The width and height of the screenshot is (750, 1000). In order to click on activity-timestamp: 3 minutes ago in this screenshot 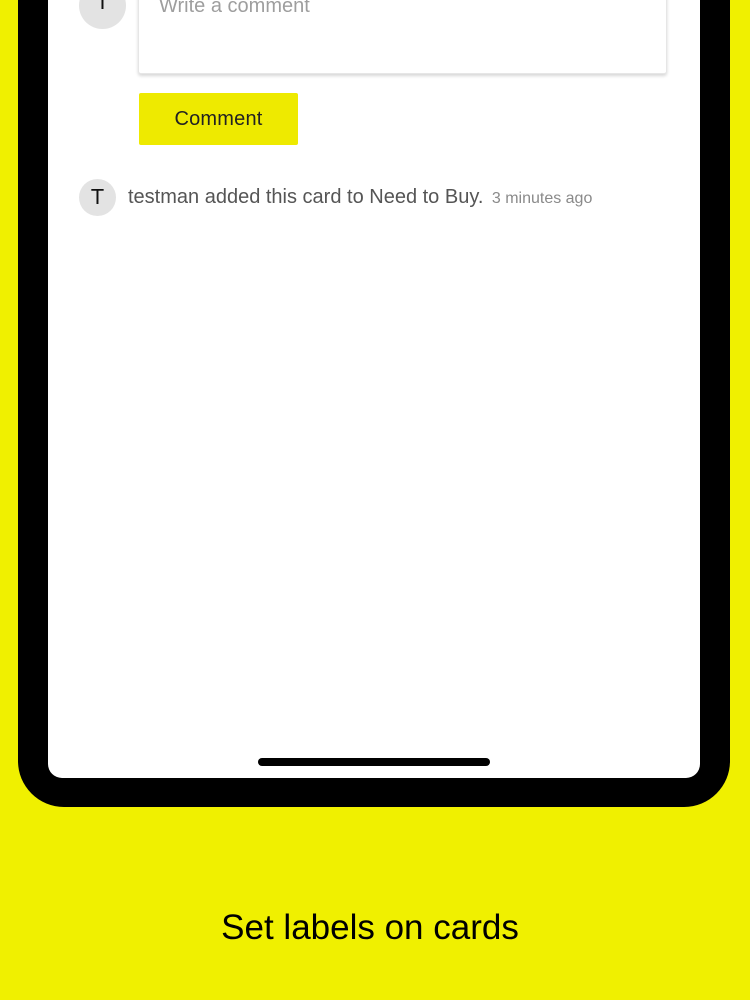, I will do `click(542, 198)`.